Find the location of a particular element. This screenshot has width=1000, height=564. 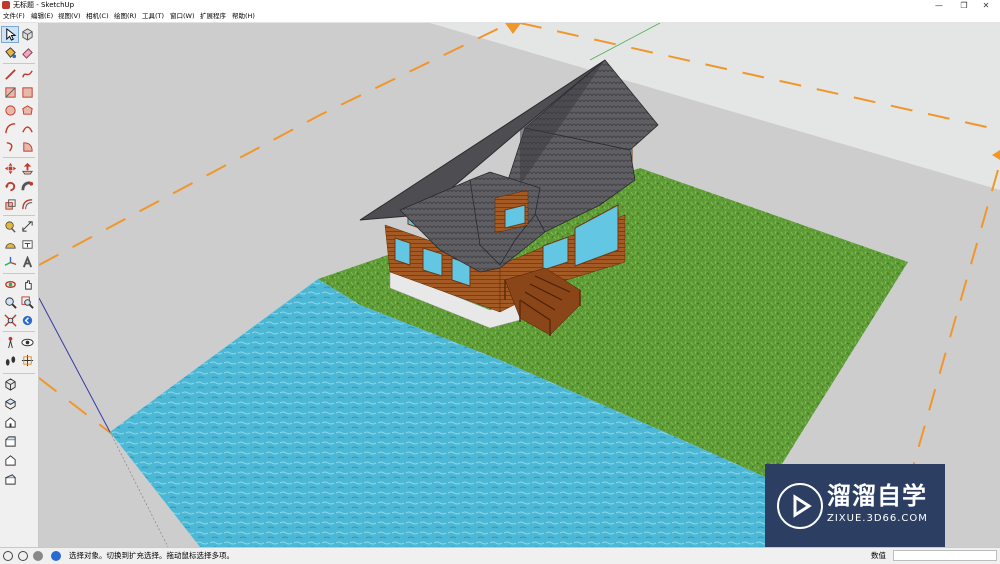

rectangle-icon is located at coordinates (10, 92).